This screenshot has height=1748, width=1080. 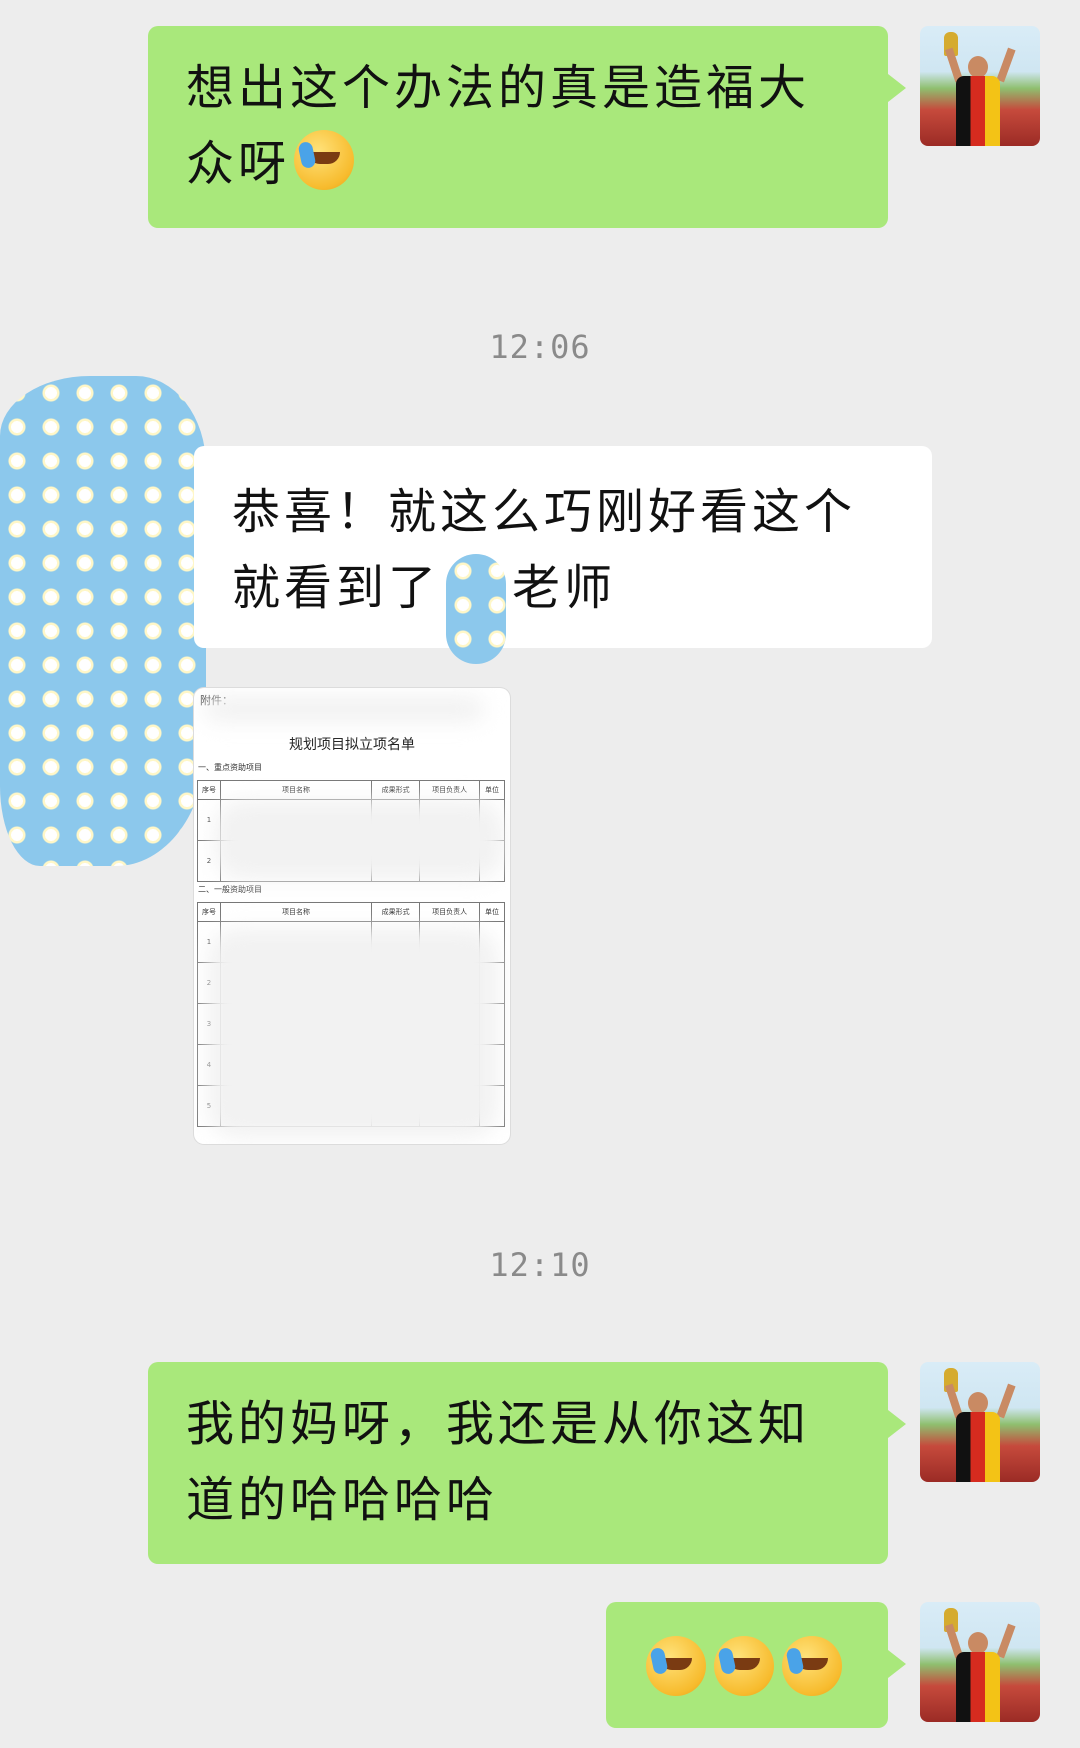 I want to click on message-text: 我的妈呀，我还是从你这知道的哈哈哈哈, so click(x=498, y=1462).